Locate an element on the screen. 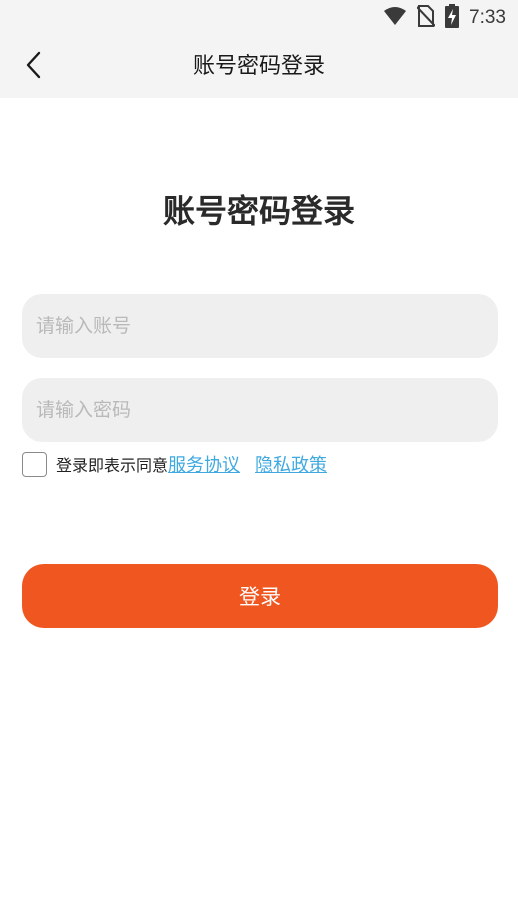  app-bar-title: 账号密码登录 is located at coordinates (258, 66).